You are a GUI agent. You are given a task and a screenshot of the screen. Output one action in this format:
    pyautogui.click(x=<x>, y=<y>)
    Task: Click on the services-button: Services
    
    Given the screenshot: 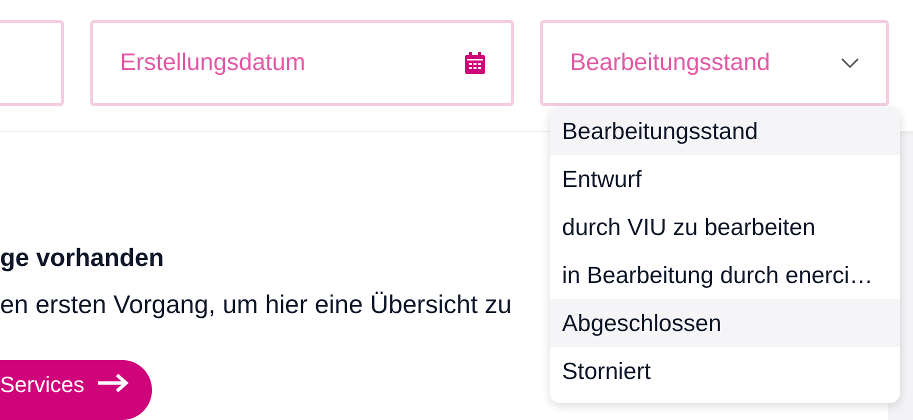 What is the action you would take?
    pyautogui.click(x=76, y=390)
    